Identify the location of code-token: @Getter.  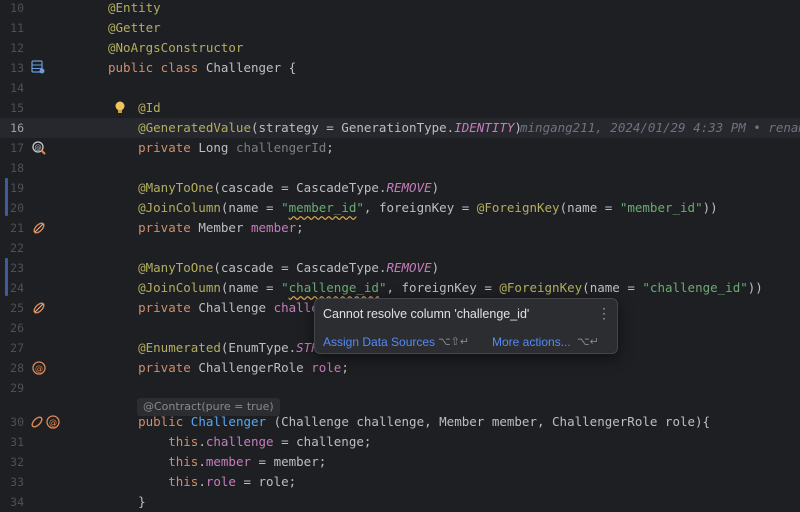
(134, 27).